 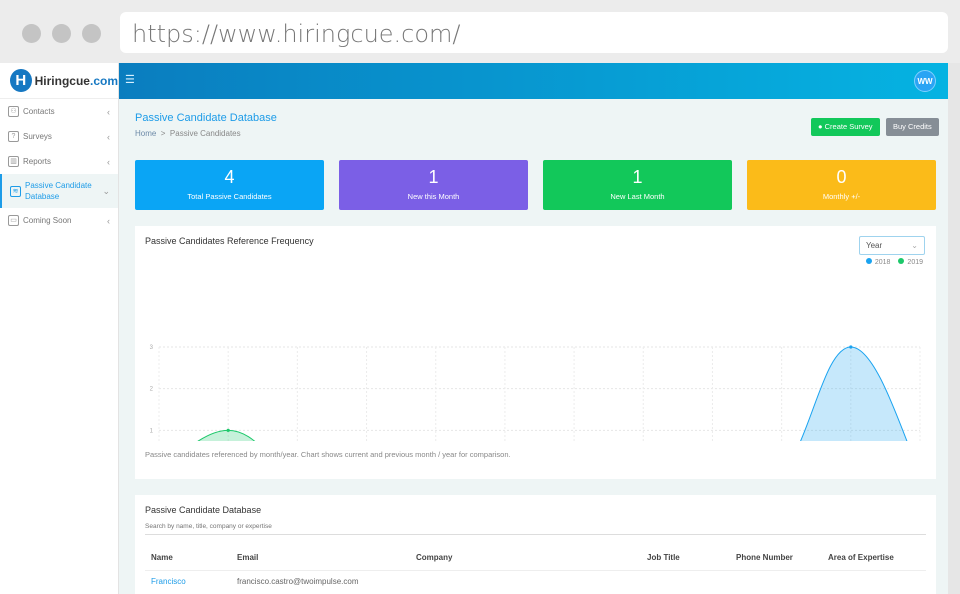 What do you see at coordinates (535, 527) in the screenshot?
I see `search-input` at bounding box center [535, 527].